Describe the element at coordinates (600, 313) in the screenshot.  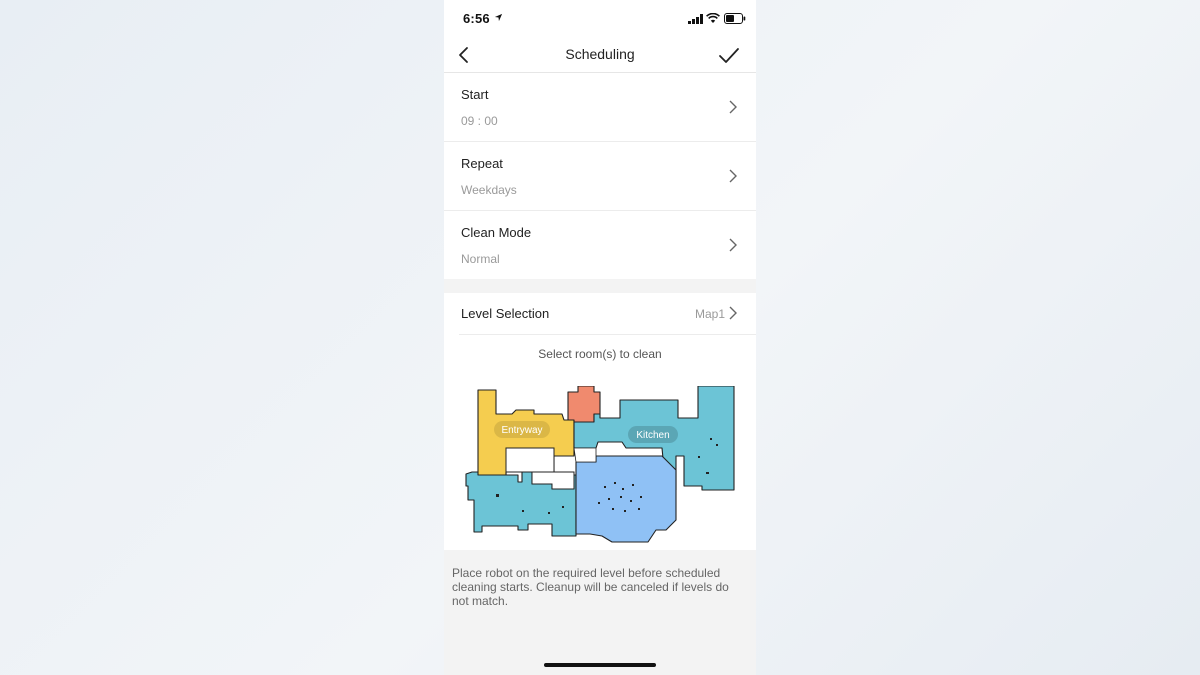
I see `level-selection-row: Level Selection Map1` at that location.